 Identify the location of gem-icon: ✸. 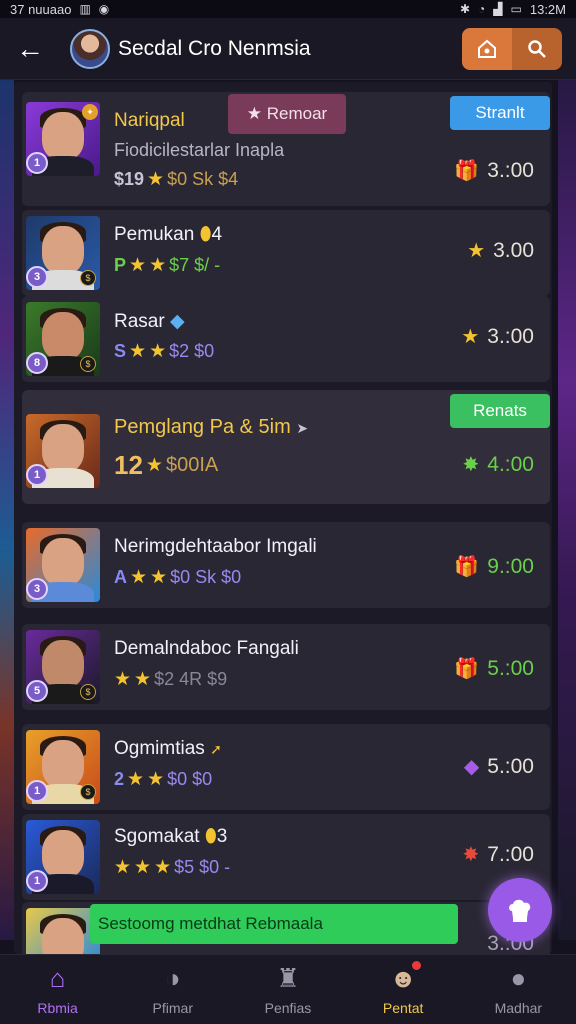
(471, 465).